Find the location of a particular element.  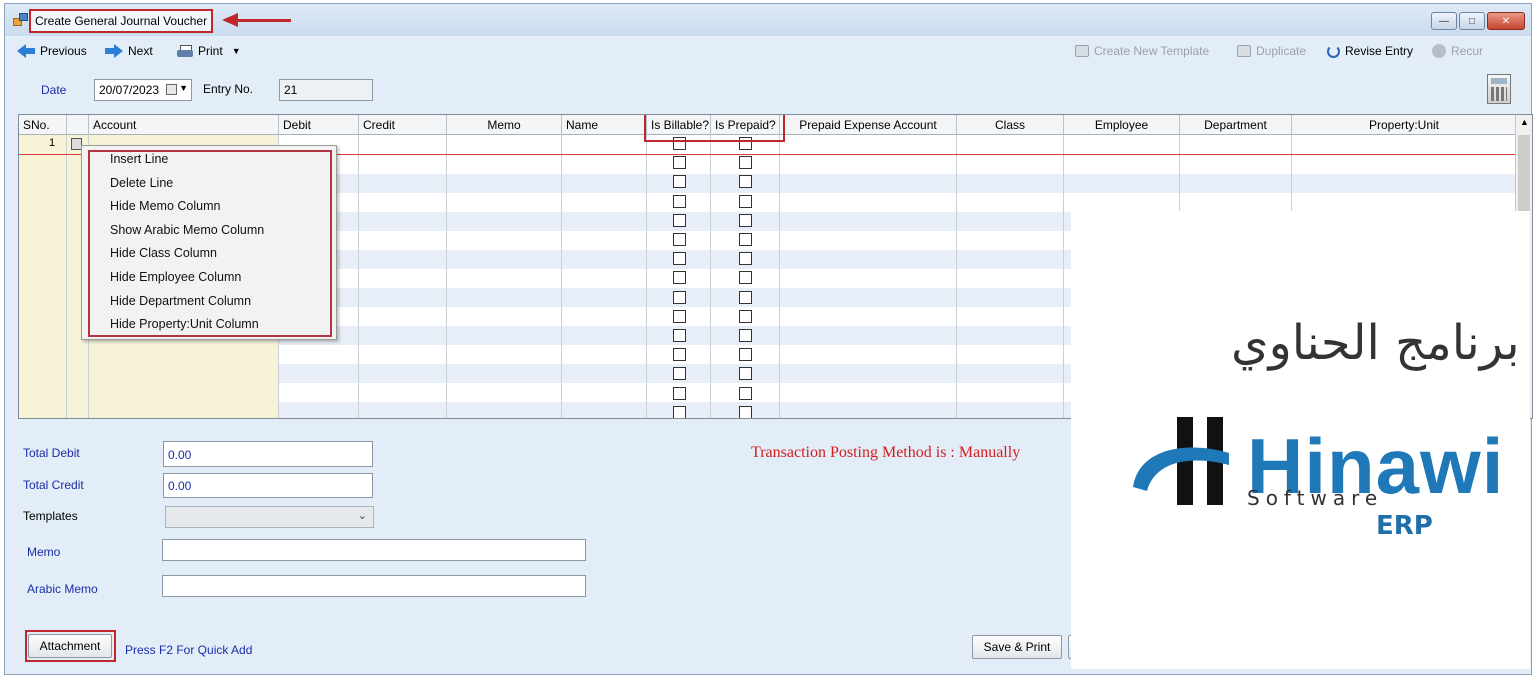

header-class: Class is located at coordinates (1010, 125).